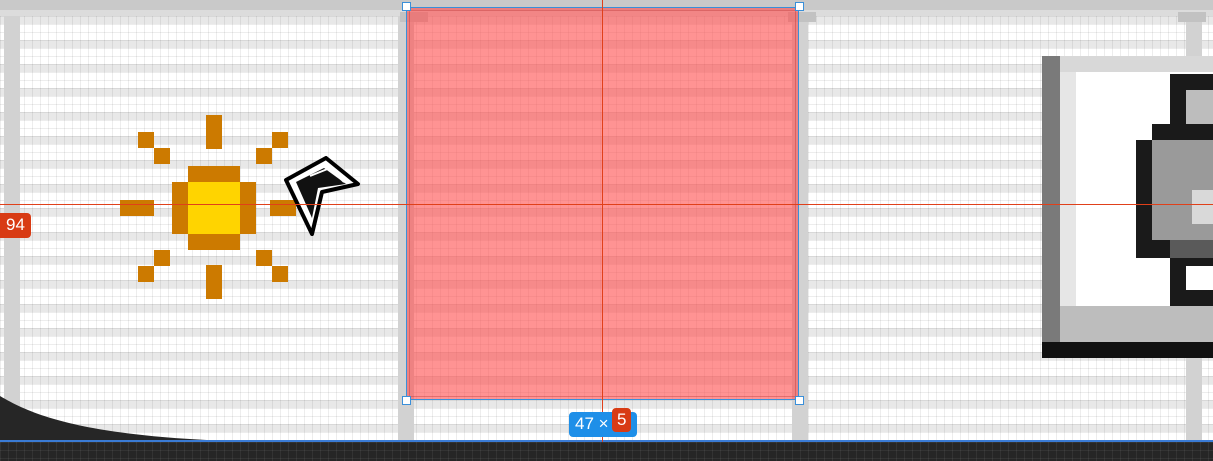  Describe the element at coordinates (622, 420) in the screenshot. I see `selection-height-badge: 5` at that location.